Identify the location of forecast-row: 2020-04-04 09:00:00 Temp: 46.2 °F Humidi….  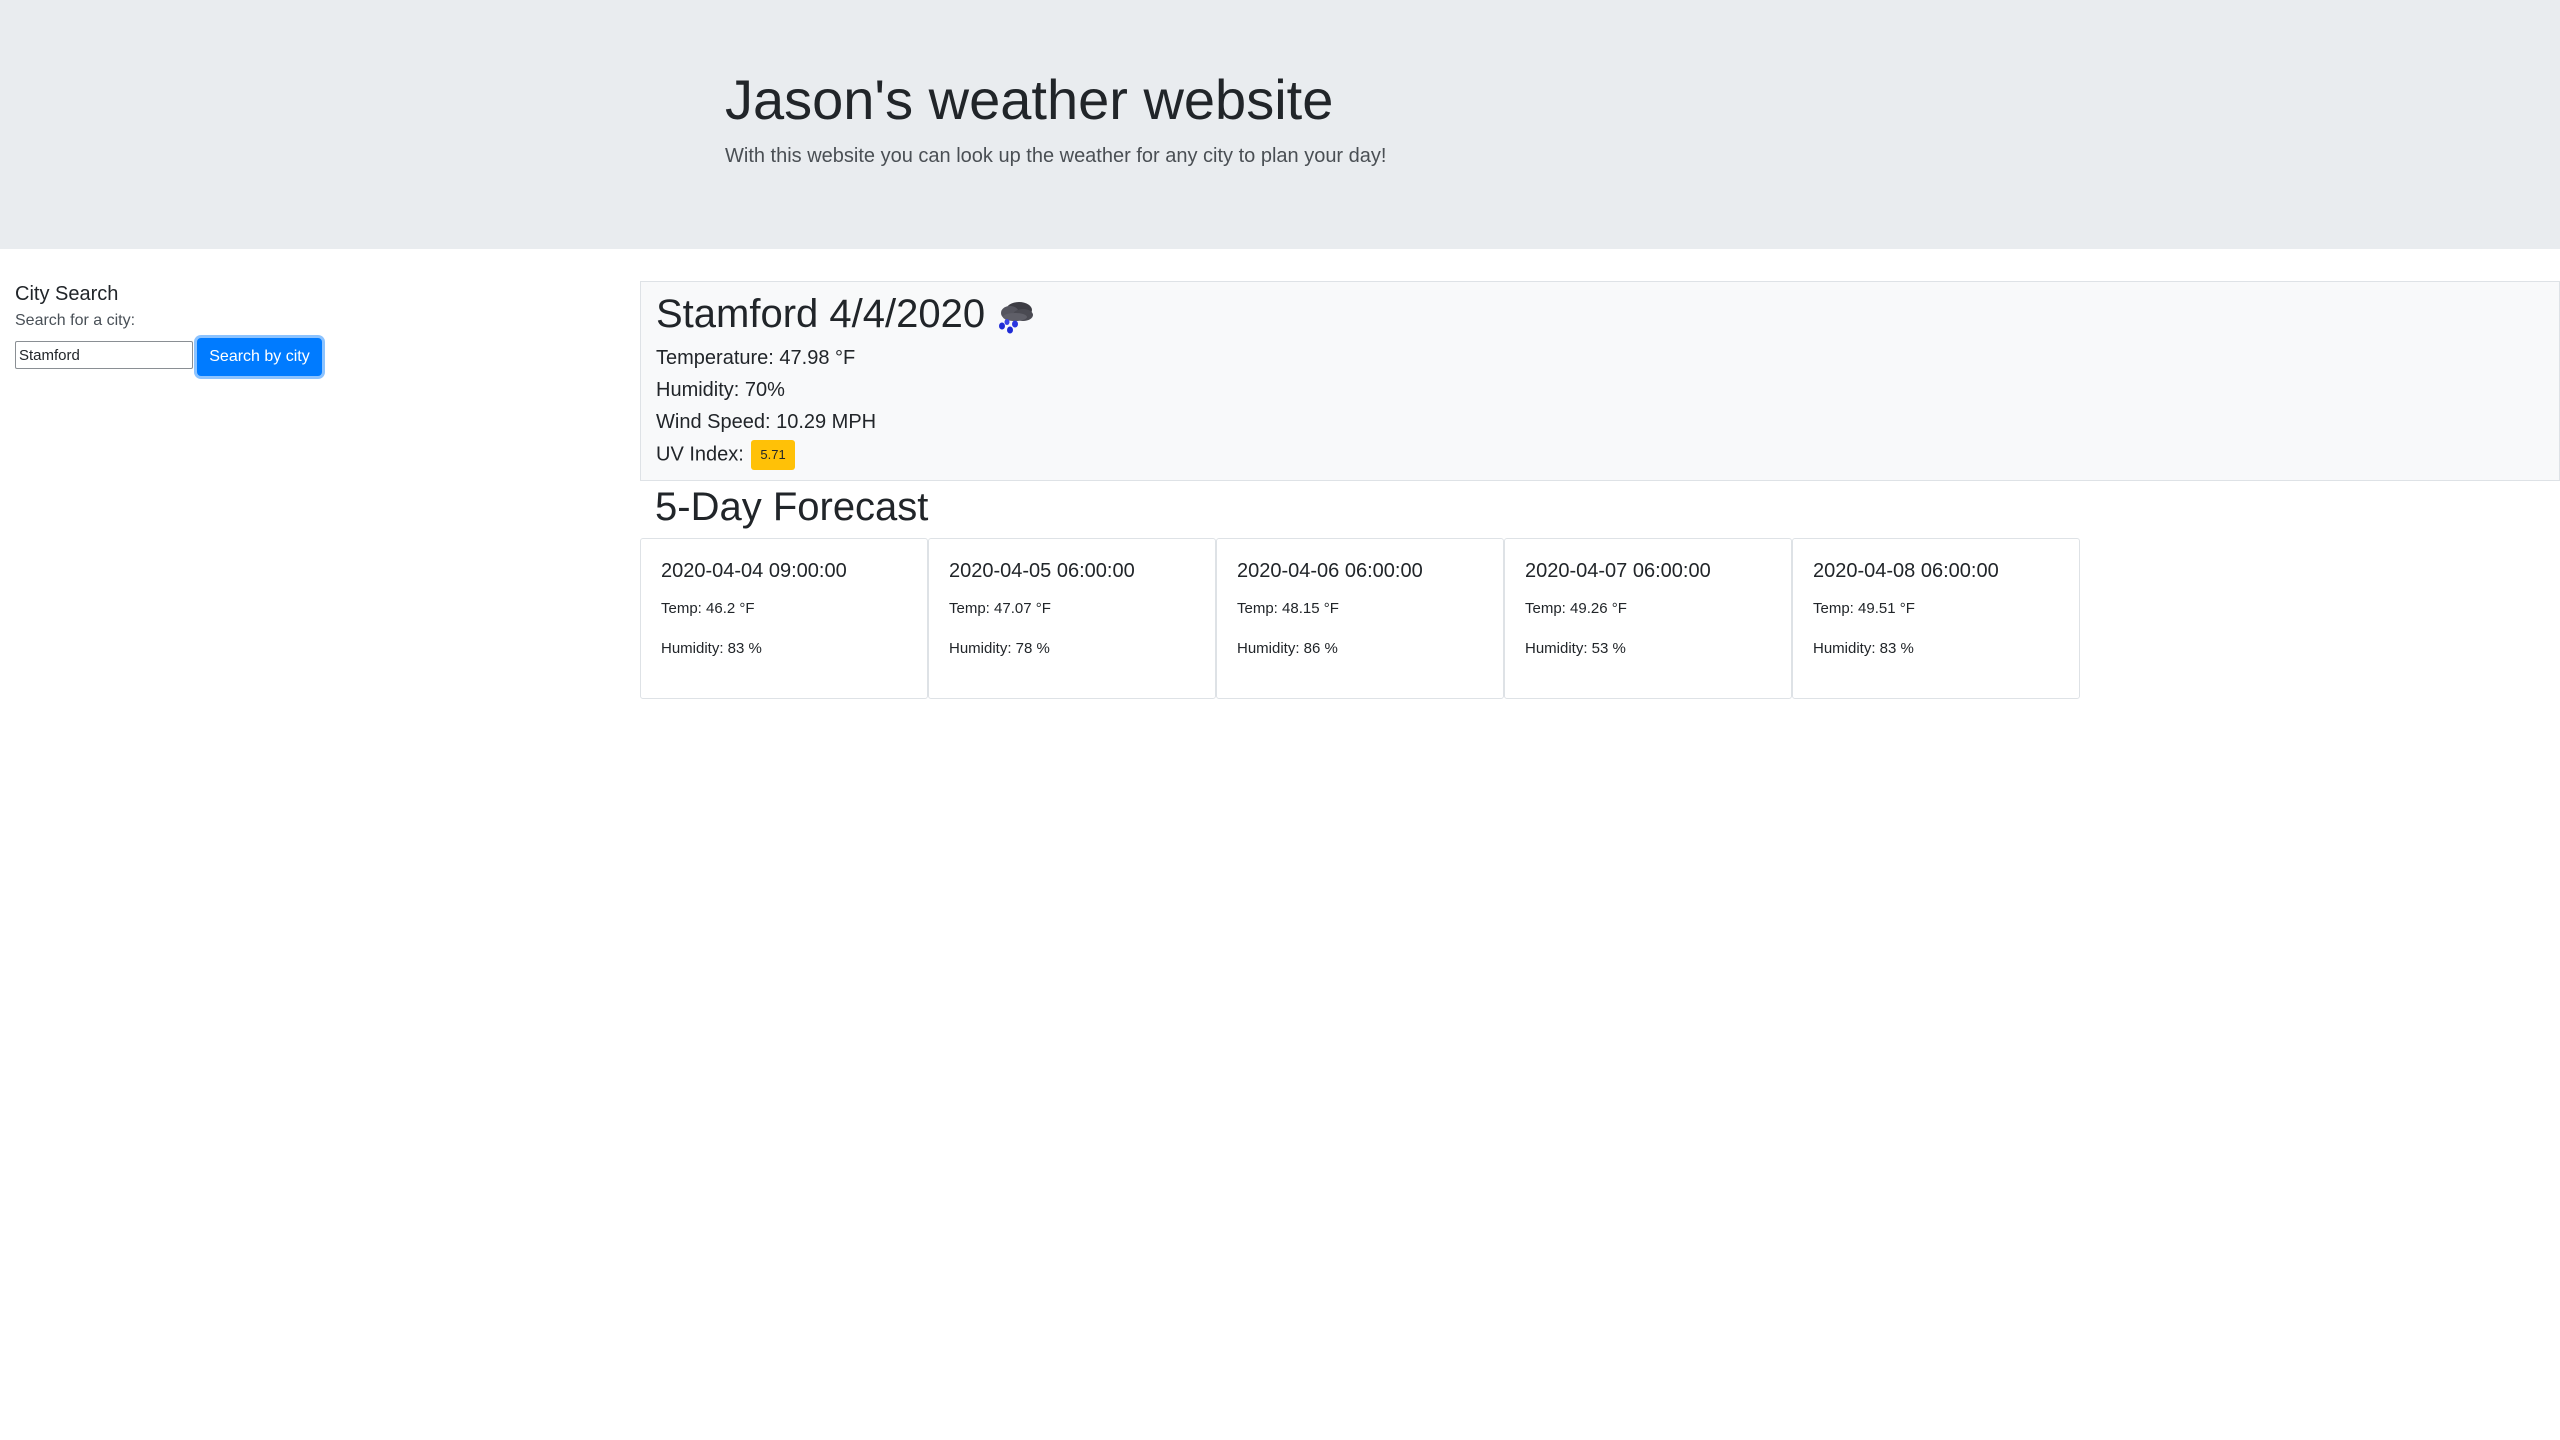
(1360, 618).